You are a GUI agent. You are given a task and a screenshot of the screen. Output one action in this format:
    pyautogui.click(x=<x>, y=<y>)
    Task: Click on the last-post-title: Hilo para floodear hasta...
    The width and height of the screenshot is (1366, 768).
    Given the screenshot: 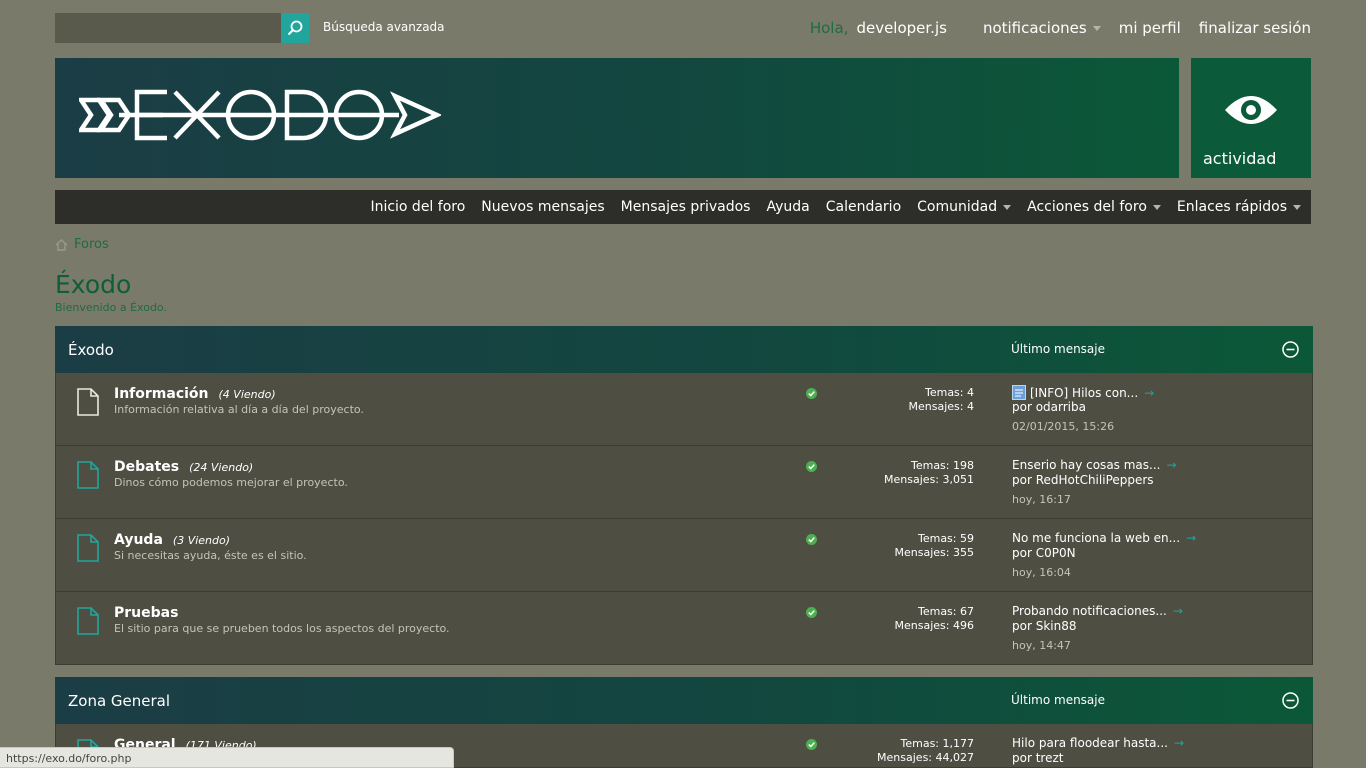 What is the action you would take?
    pyautogui.click(x=1090, y=743)
    